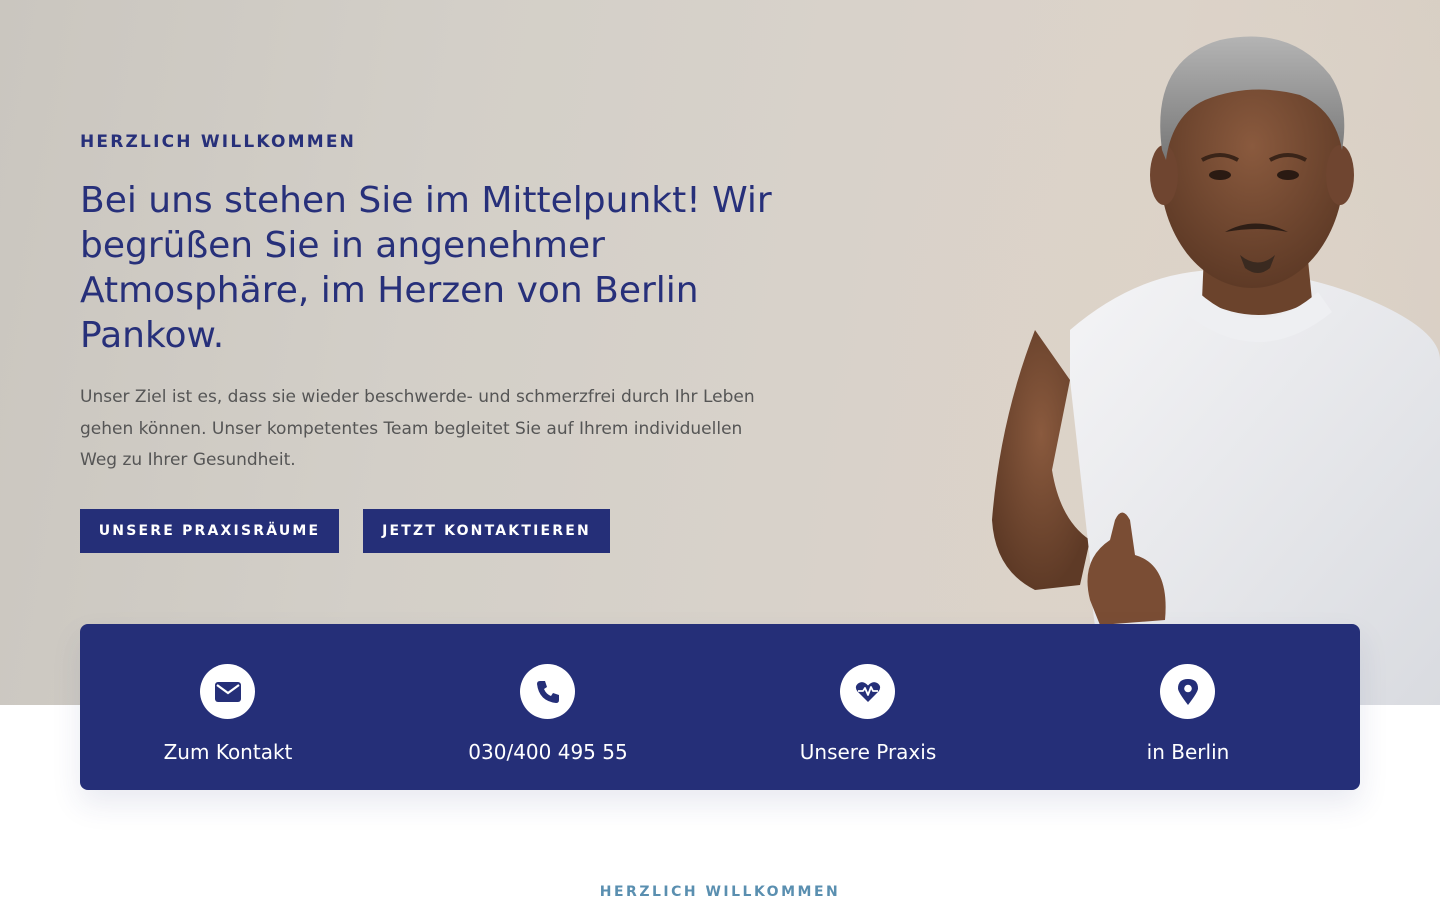 Image resolution: width=1440 pixels, height=900 pixels. I want to click on section-kicker: HERZLICH WILLKOMMEN, so click(720, 892).